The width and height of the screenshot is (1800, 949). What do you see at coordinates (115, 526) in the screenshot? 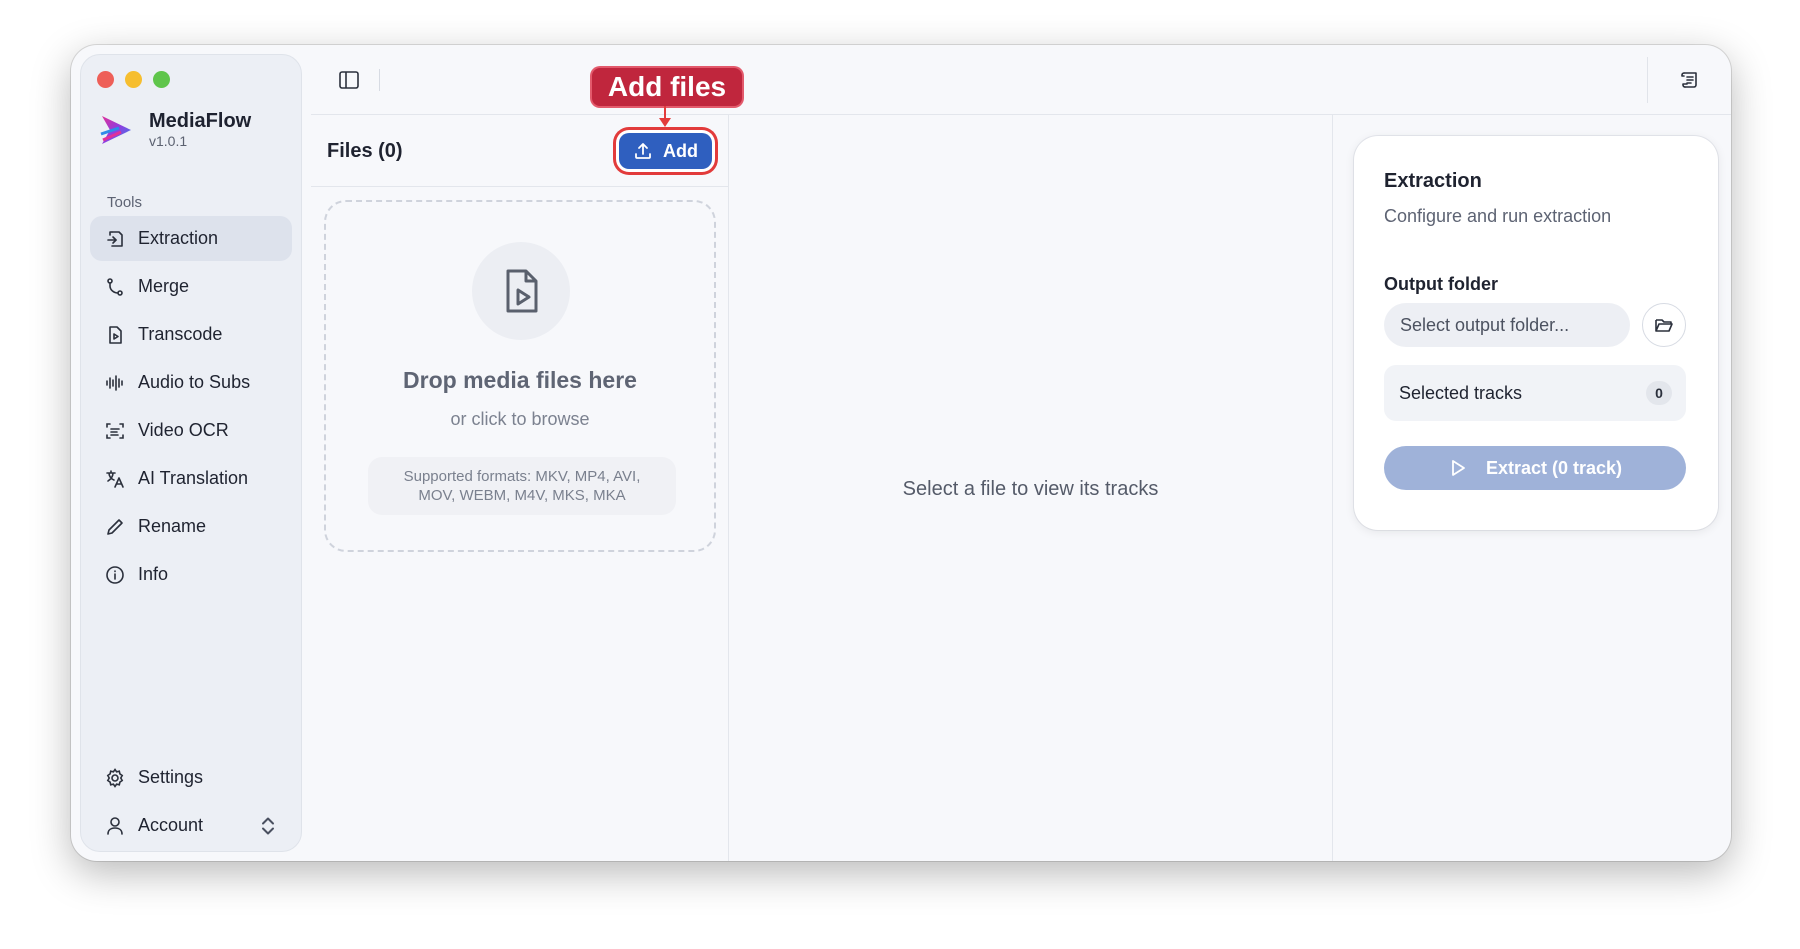
I see `pencil-icon` at bounding box center [115, 526].